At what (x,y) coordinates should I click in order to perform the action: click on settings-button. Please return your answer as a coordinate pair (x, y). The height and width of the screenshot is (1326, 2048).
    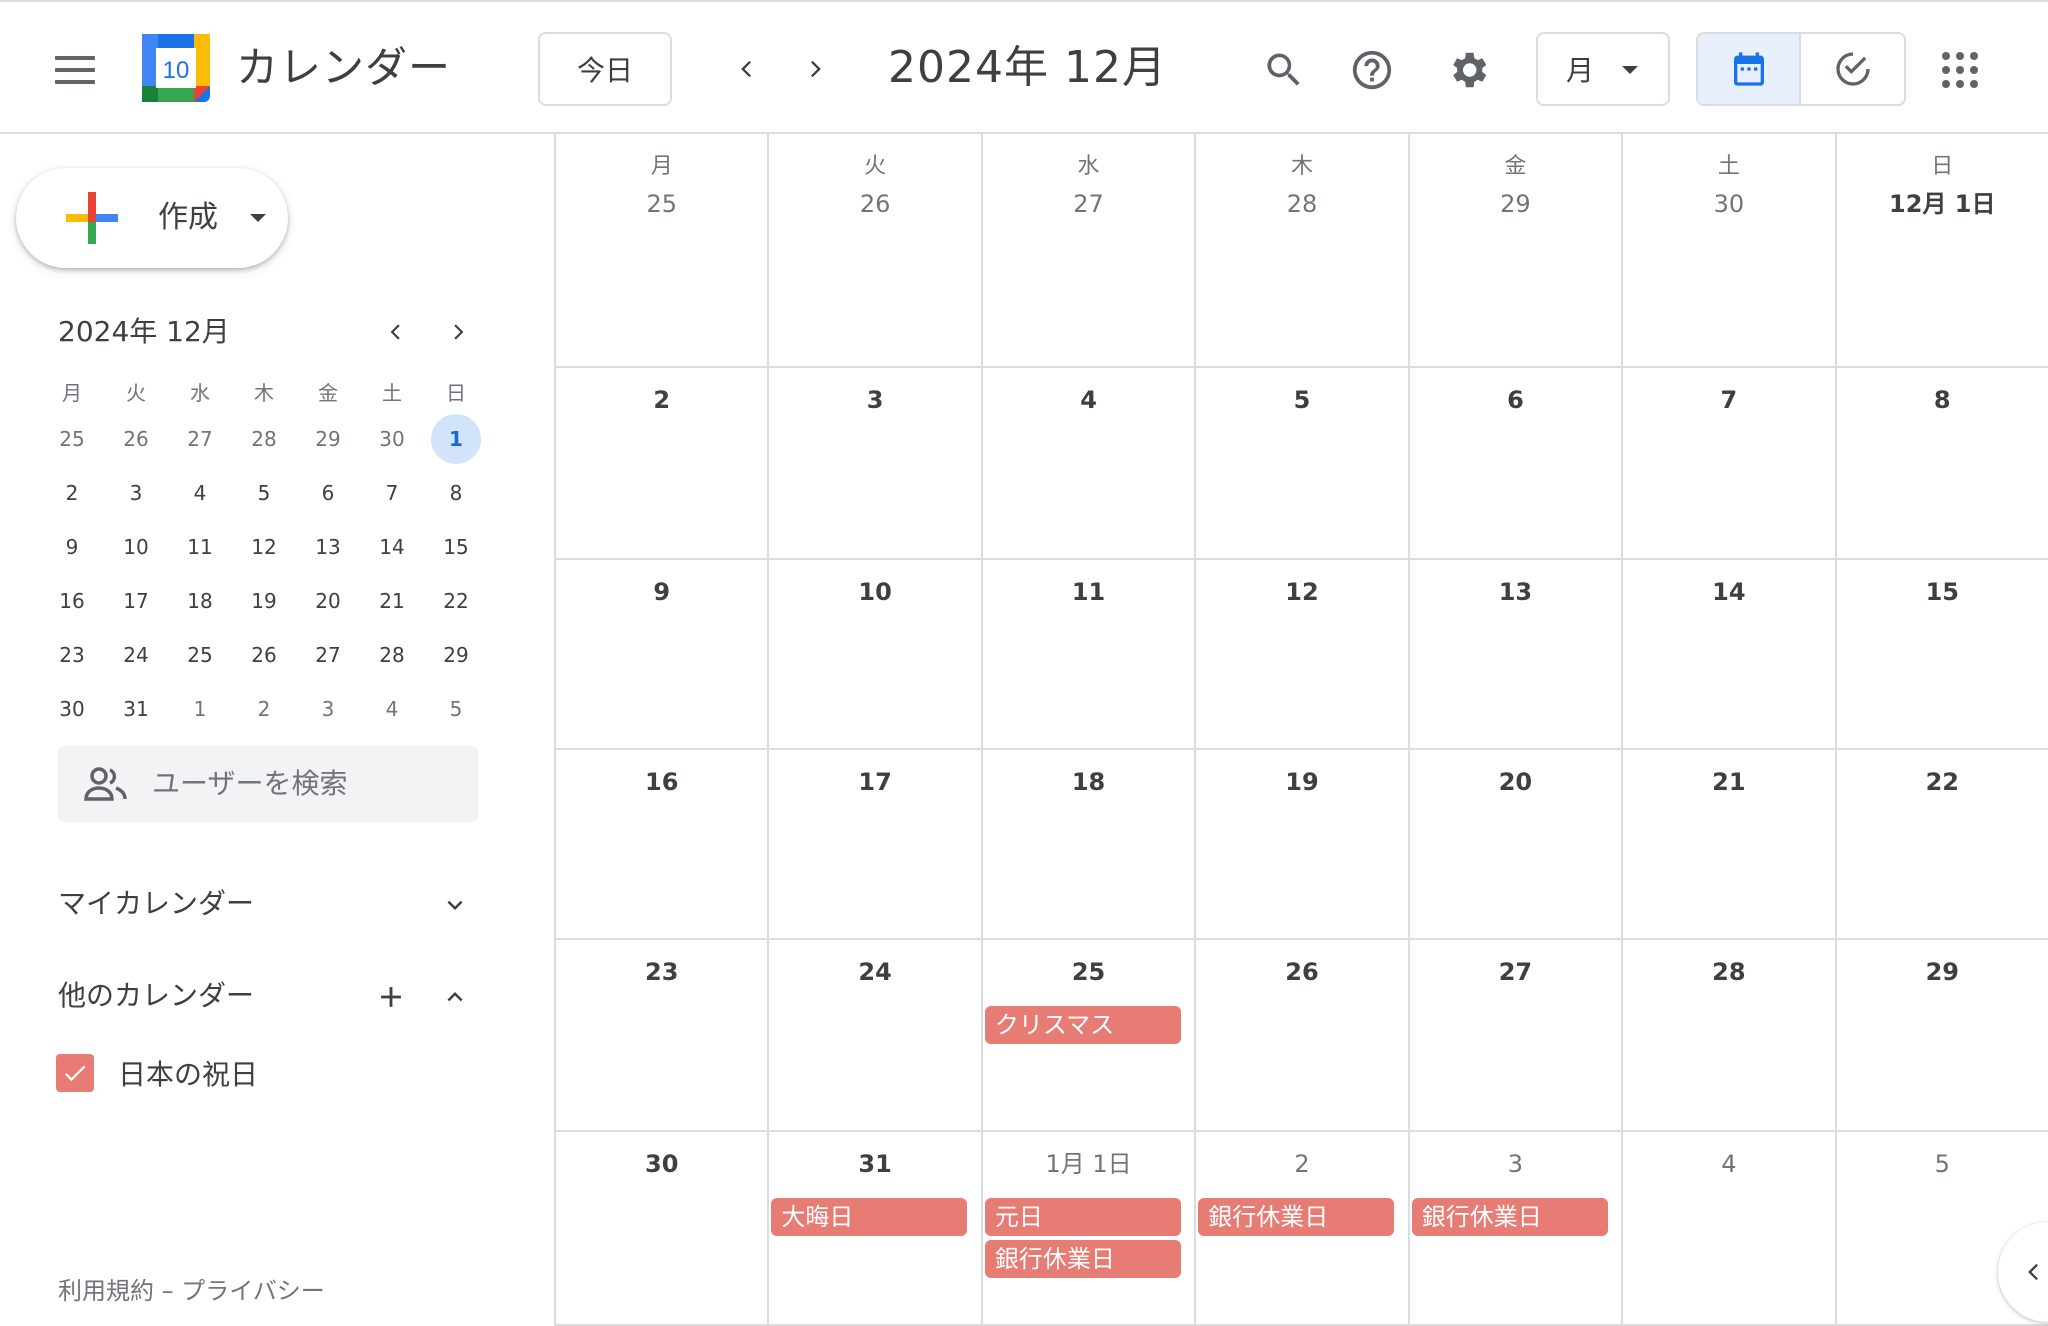
    Looking at the image, I should click on (1468, 70).